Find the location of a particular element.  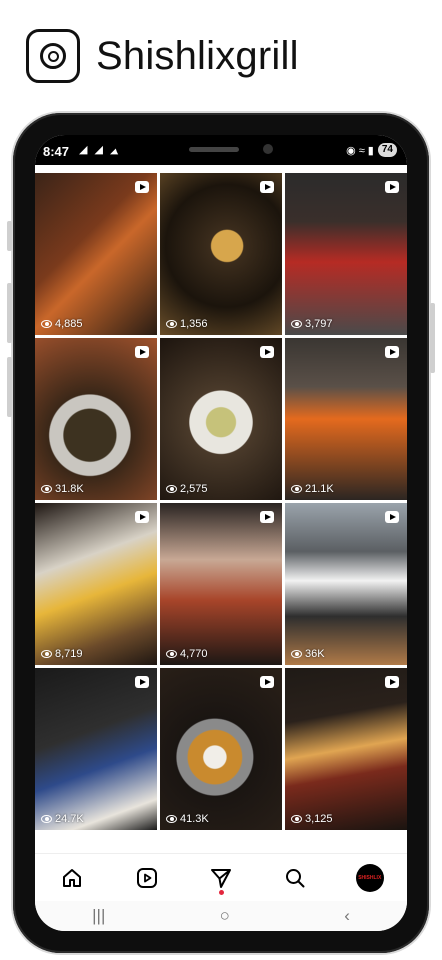

reel-tile: 21.1K is located at coordinates (346, 419).